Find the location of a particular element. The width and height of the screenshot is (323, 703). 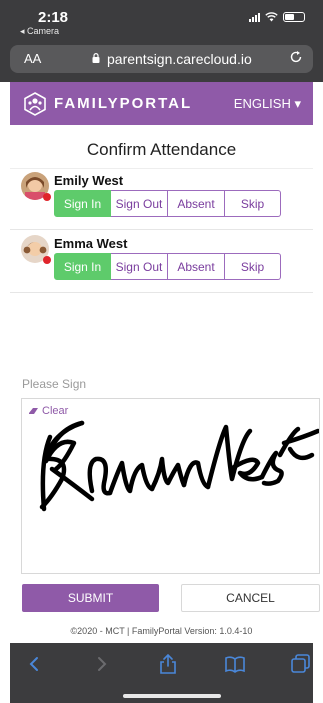

address-bar: AA parentsign.carecloud.io is located at coordinates (161, 59).